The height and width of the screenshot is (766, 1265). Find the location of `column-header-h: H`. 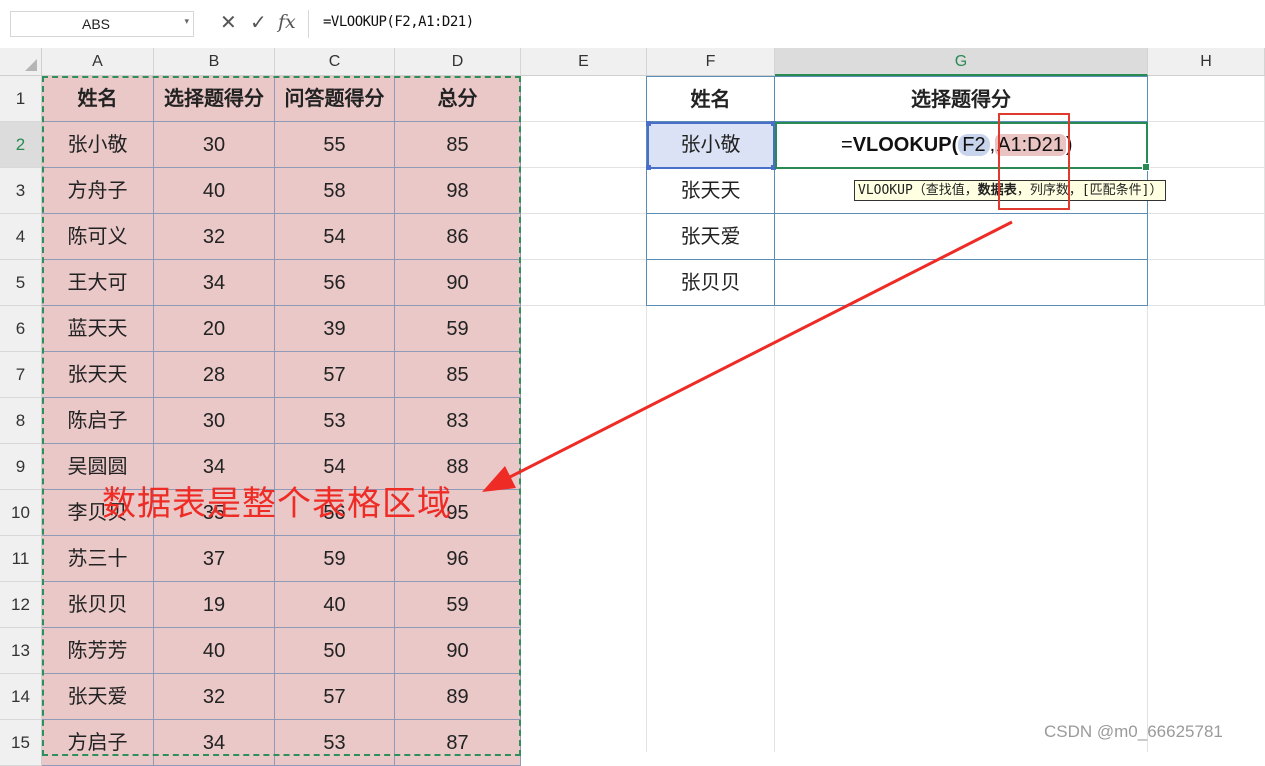

column-header-h: H is located at coordinates (1206, 62).